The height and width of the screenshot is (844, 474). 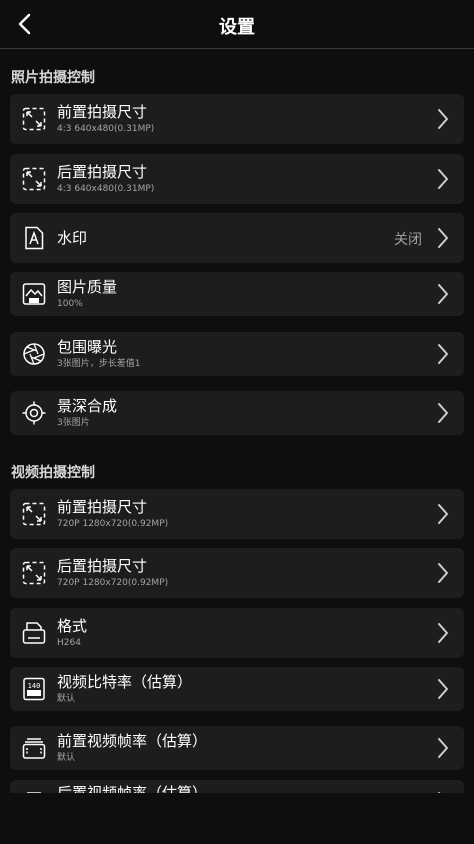 I want to click on aperture-icon, so click(x=34, y=354).